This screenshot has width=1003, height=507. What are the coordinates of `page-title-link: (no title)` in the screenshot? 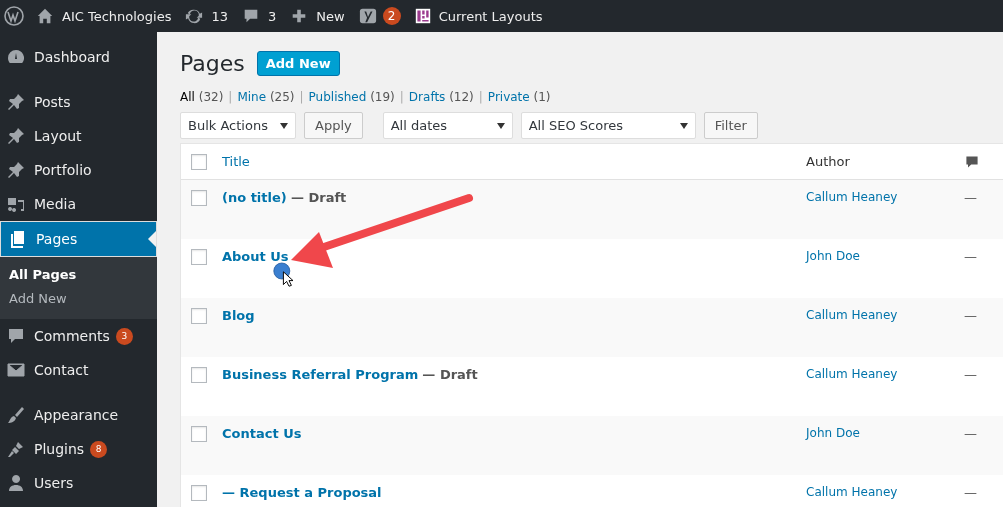 It's located at (254, 197).